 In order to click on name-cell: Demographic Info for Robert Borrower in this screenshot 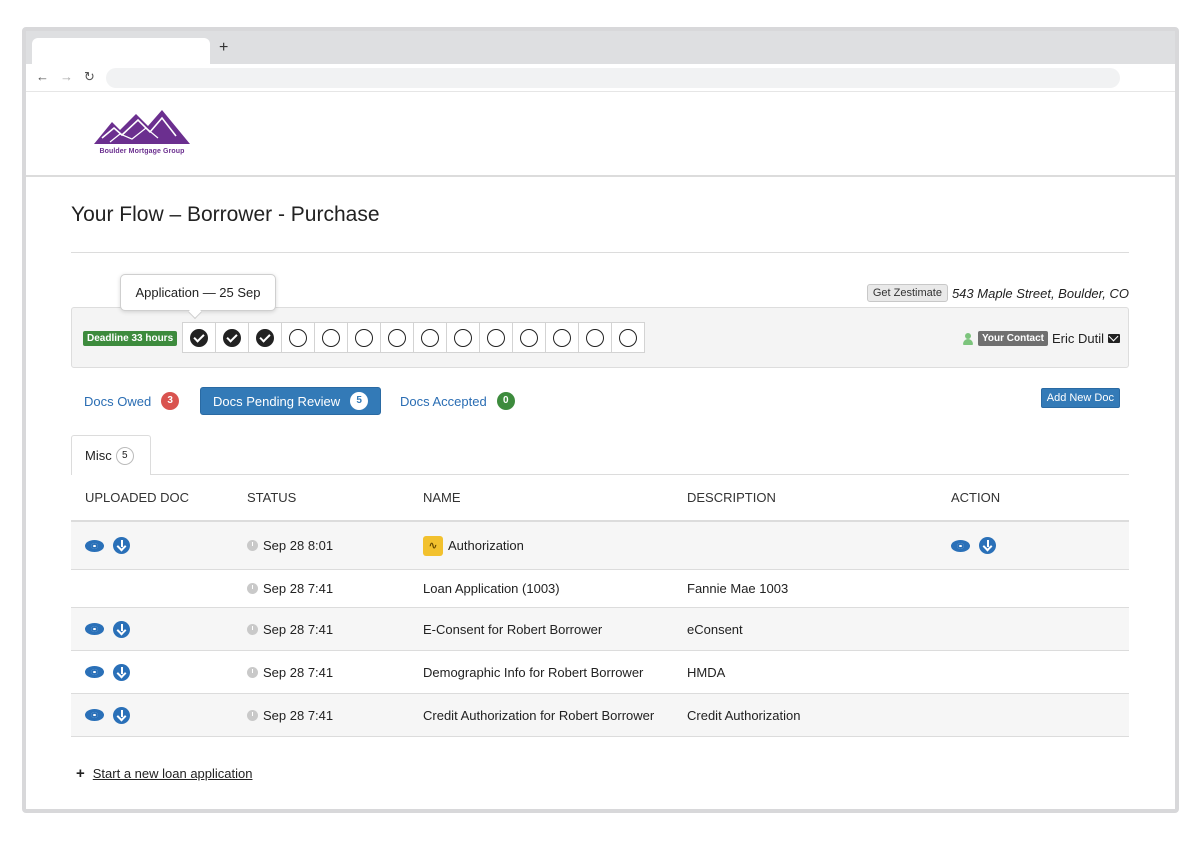, I will do `click(555, 672)`.